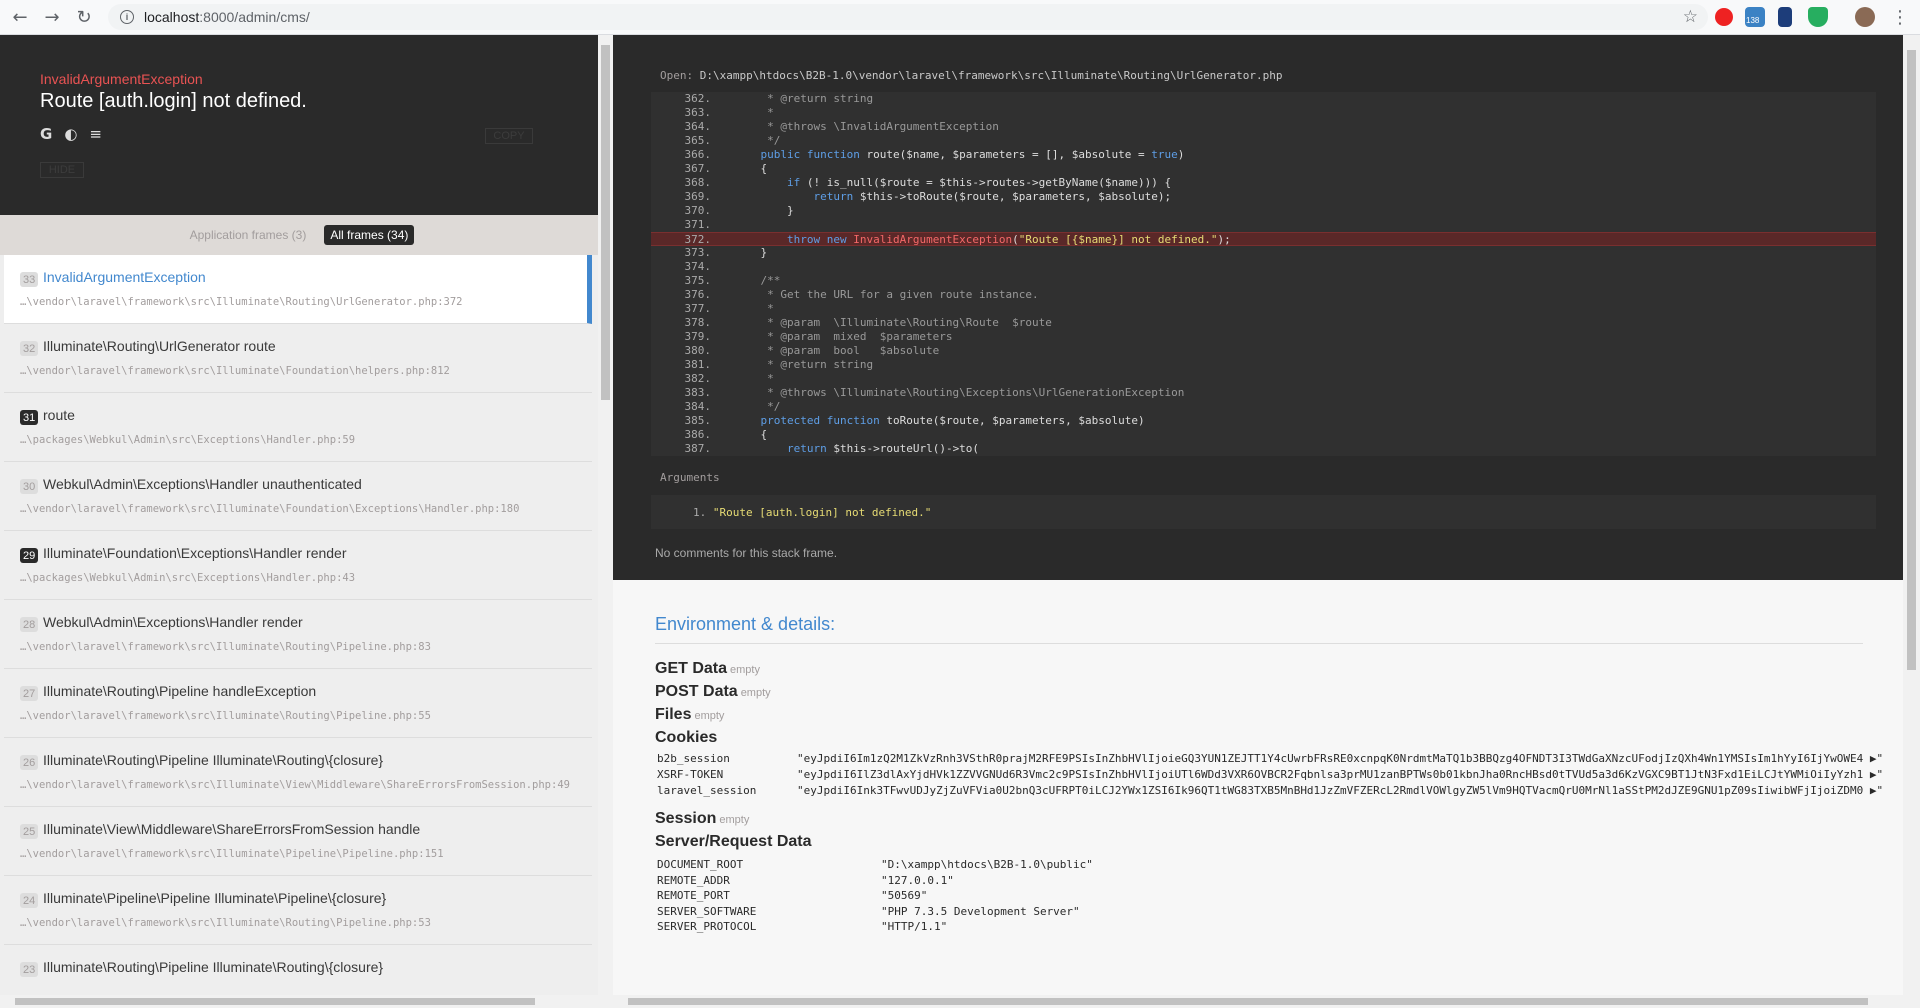  Describe the element at coordinates (52, 17) in the screenshot. I see `forward-arrow-icon: →` at that location.